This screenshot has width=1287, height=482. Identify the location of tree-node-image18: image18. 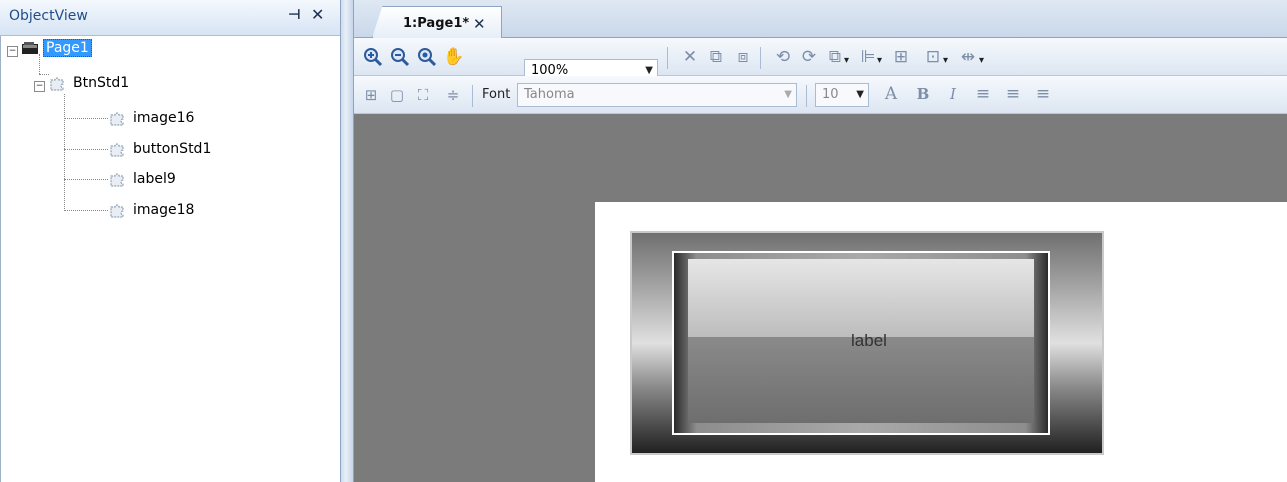
(152, 210).